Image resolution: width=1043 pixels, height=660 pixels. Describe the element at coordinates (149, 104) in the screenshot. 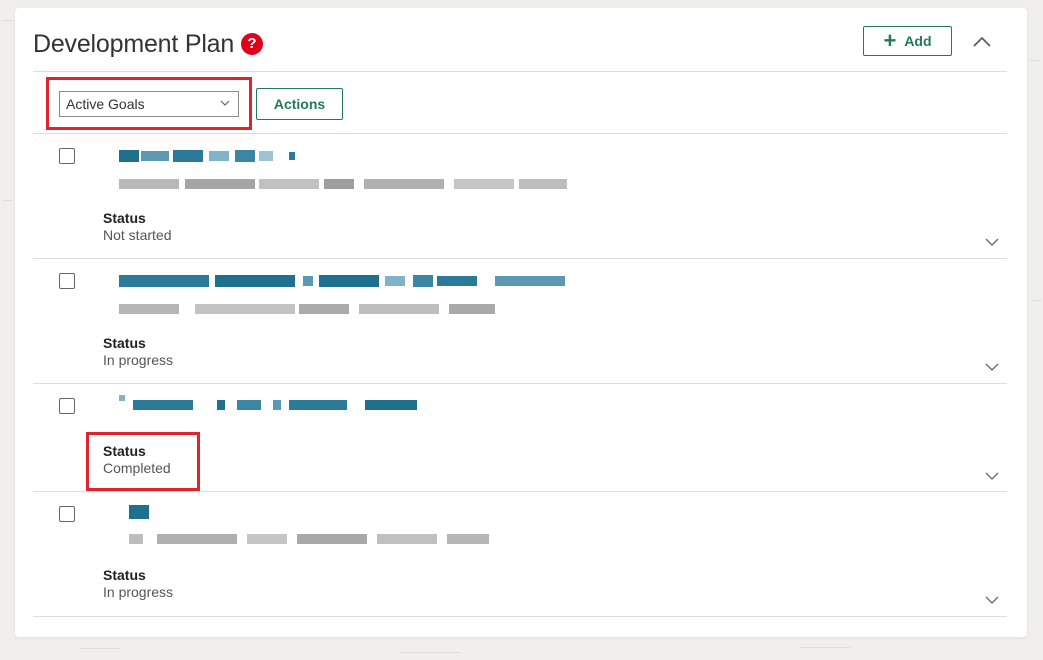

I see `goal-filter-select: Active Goals` at that location.